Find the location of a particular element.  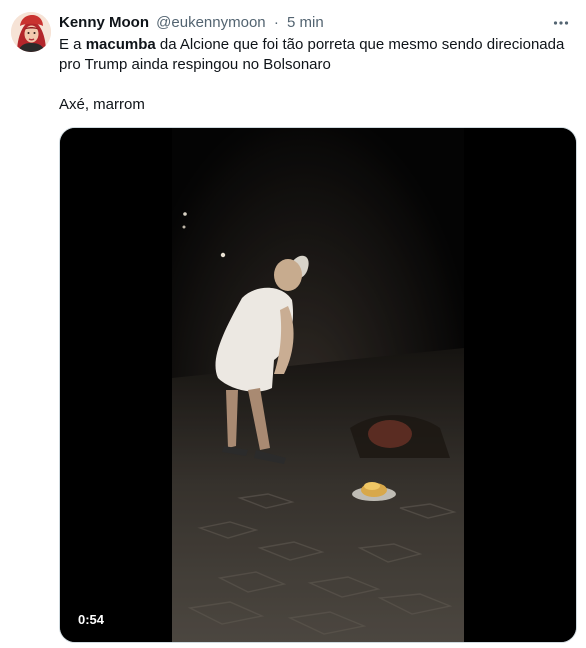

avatar-image is located at coordinates (31, 32).